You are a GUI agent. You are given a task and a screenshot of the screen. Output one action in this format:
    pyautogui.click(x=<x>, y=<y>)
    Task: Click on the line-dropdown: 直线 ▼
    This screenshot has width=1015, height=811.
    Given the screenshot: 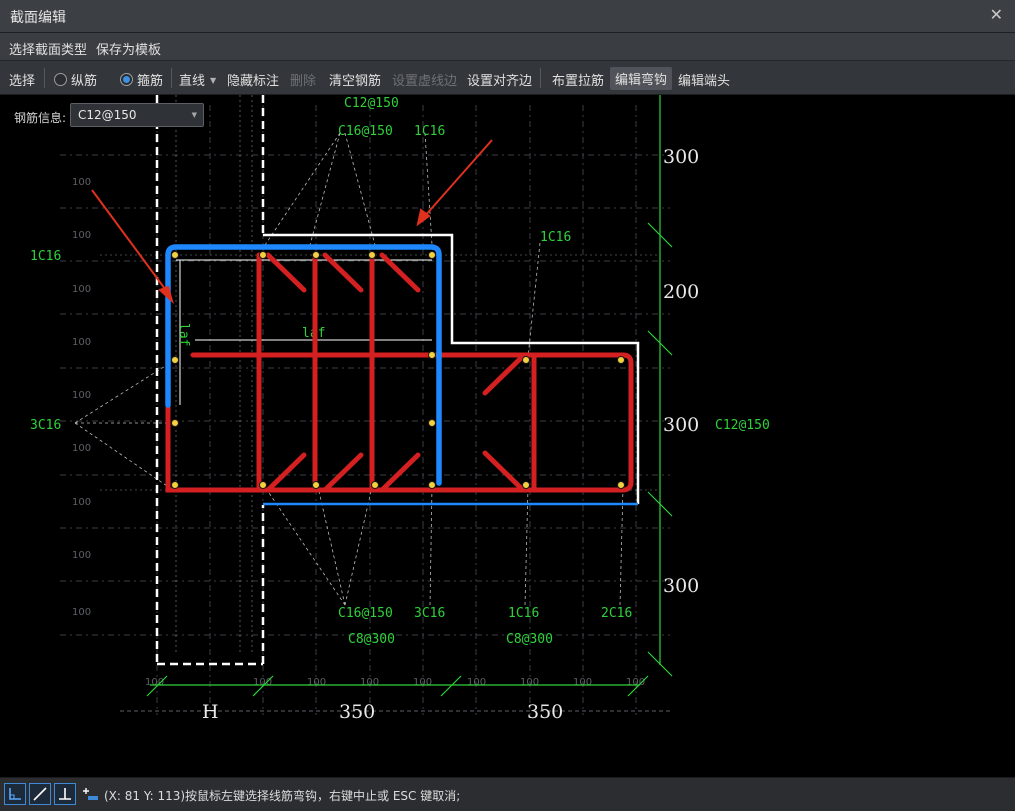 What is the action you would take?
    pyautogui.click(x=197, y=79)
    